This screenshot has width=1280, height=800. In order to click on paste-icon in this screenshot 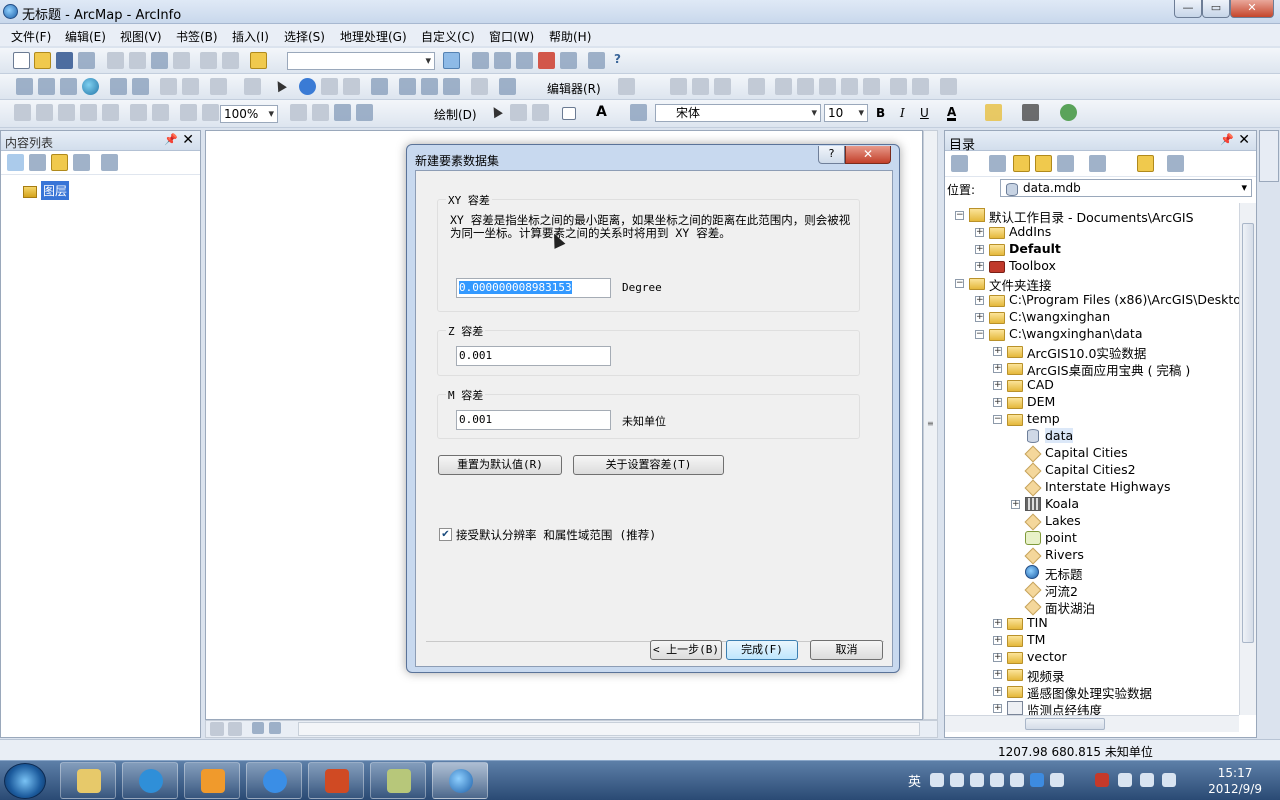, I will do `click(159, 60)`.